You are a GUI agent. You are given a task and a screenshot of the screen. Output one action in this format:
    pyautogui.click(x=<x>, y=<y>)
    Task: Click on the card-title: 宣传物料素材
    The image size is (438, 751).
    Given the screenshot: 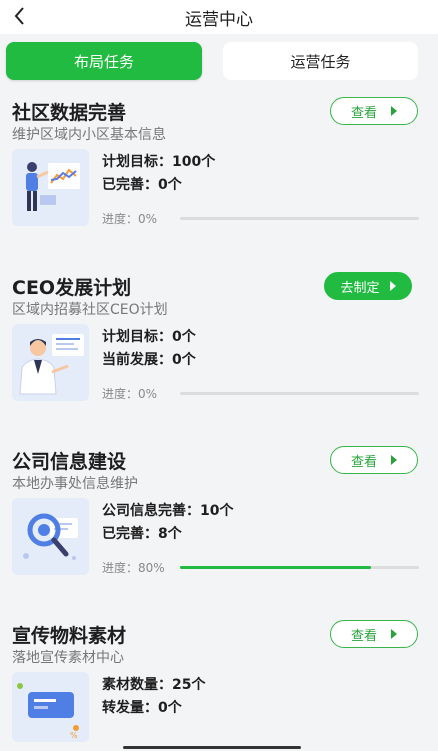 What is the action you would take?
    pyautogui.click(x=69, y=636)
    